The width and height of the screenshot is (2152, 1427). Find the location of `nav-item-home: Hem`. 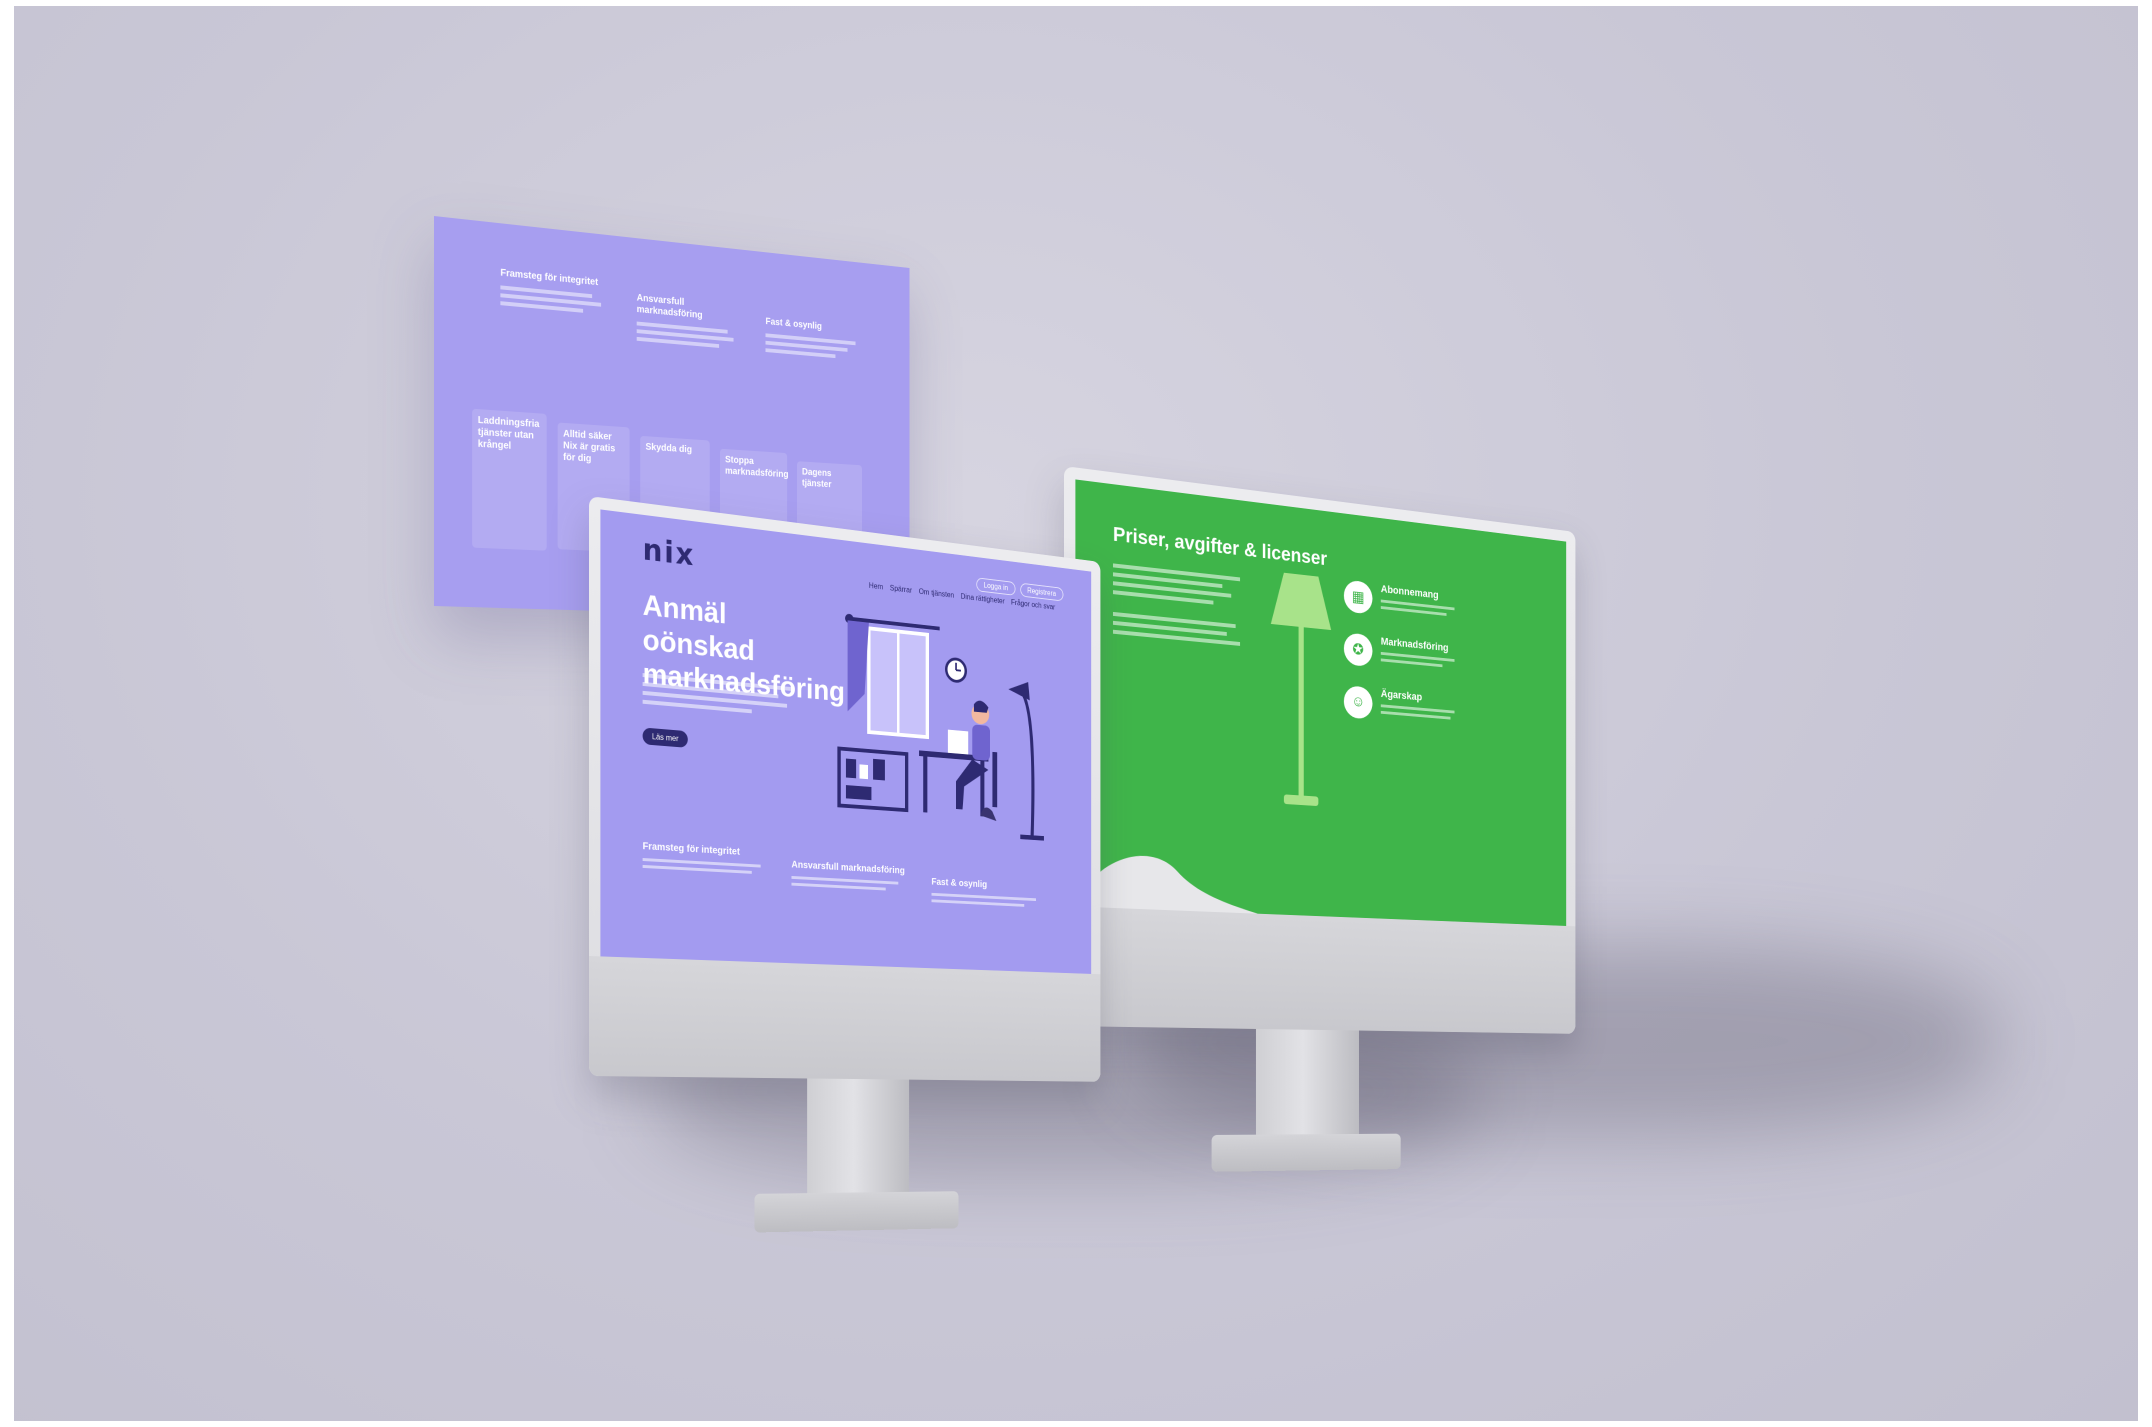

nav-item-home: Hem is located at coordinates (876, 586).